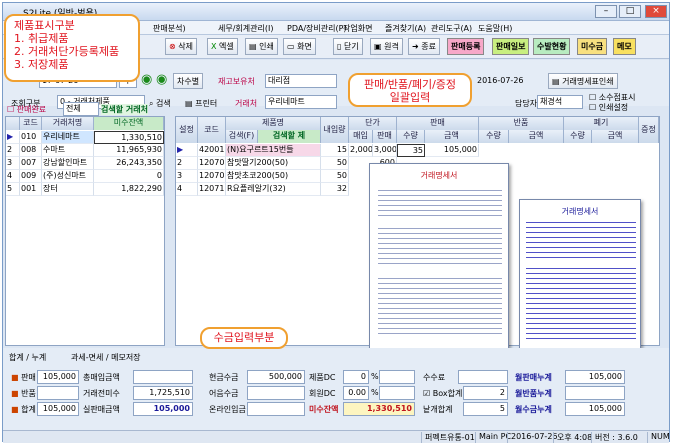  I want to click on member-dc-amount-input, so click(397, 393).